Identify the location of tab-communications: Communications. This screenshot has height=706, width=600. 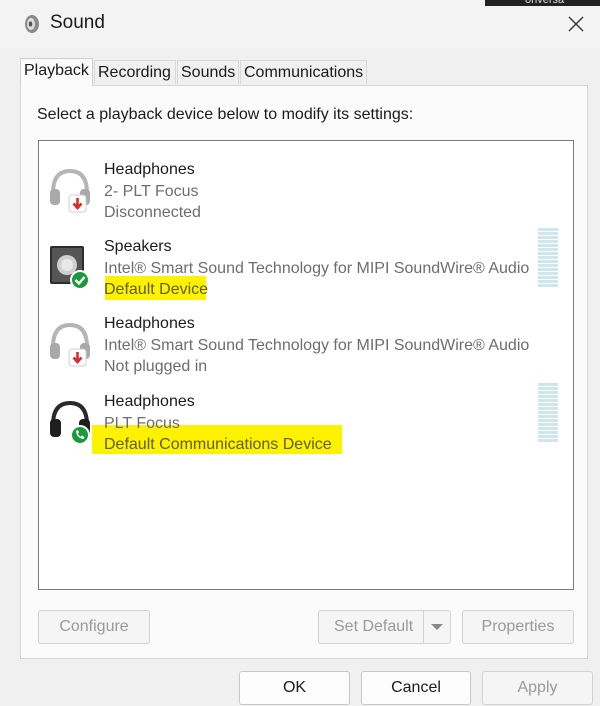
(303, 72).